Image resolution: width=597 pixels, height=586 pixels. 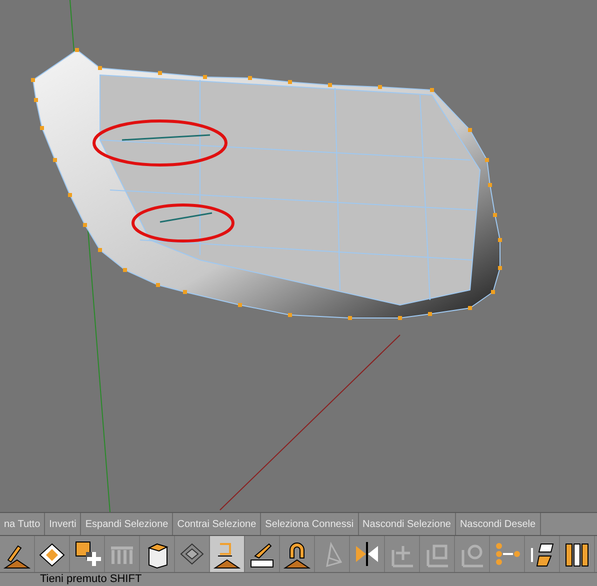 What do you see at coordinates (227, 554) in the screenshot?
I see `tool-button` at bounding box center [227, 554].